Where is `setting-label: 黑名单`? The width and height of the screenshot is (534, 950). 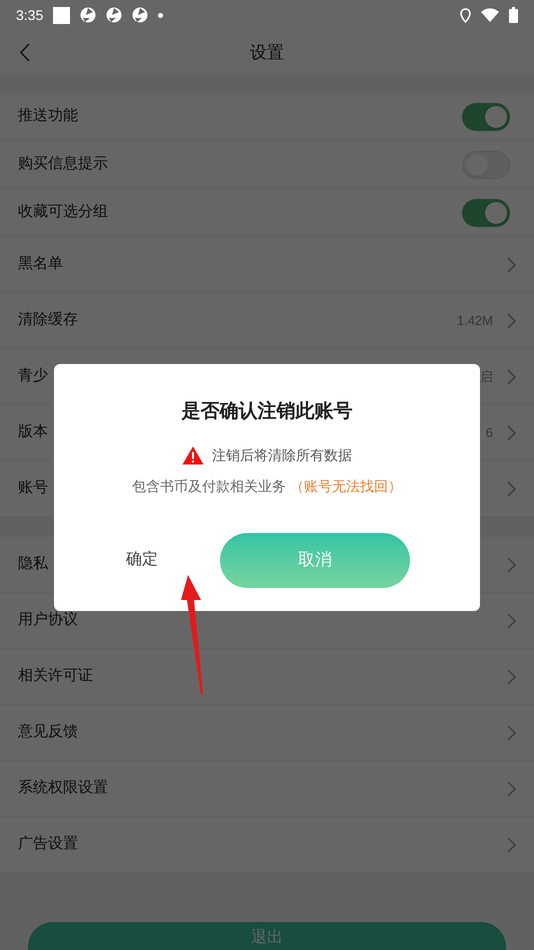 setting-label: 黑名单 is located at coordinates (40, 264).